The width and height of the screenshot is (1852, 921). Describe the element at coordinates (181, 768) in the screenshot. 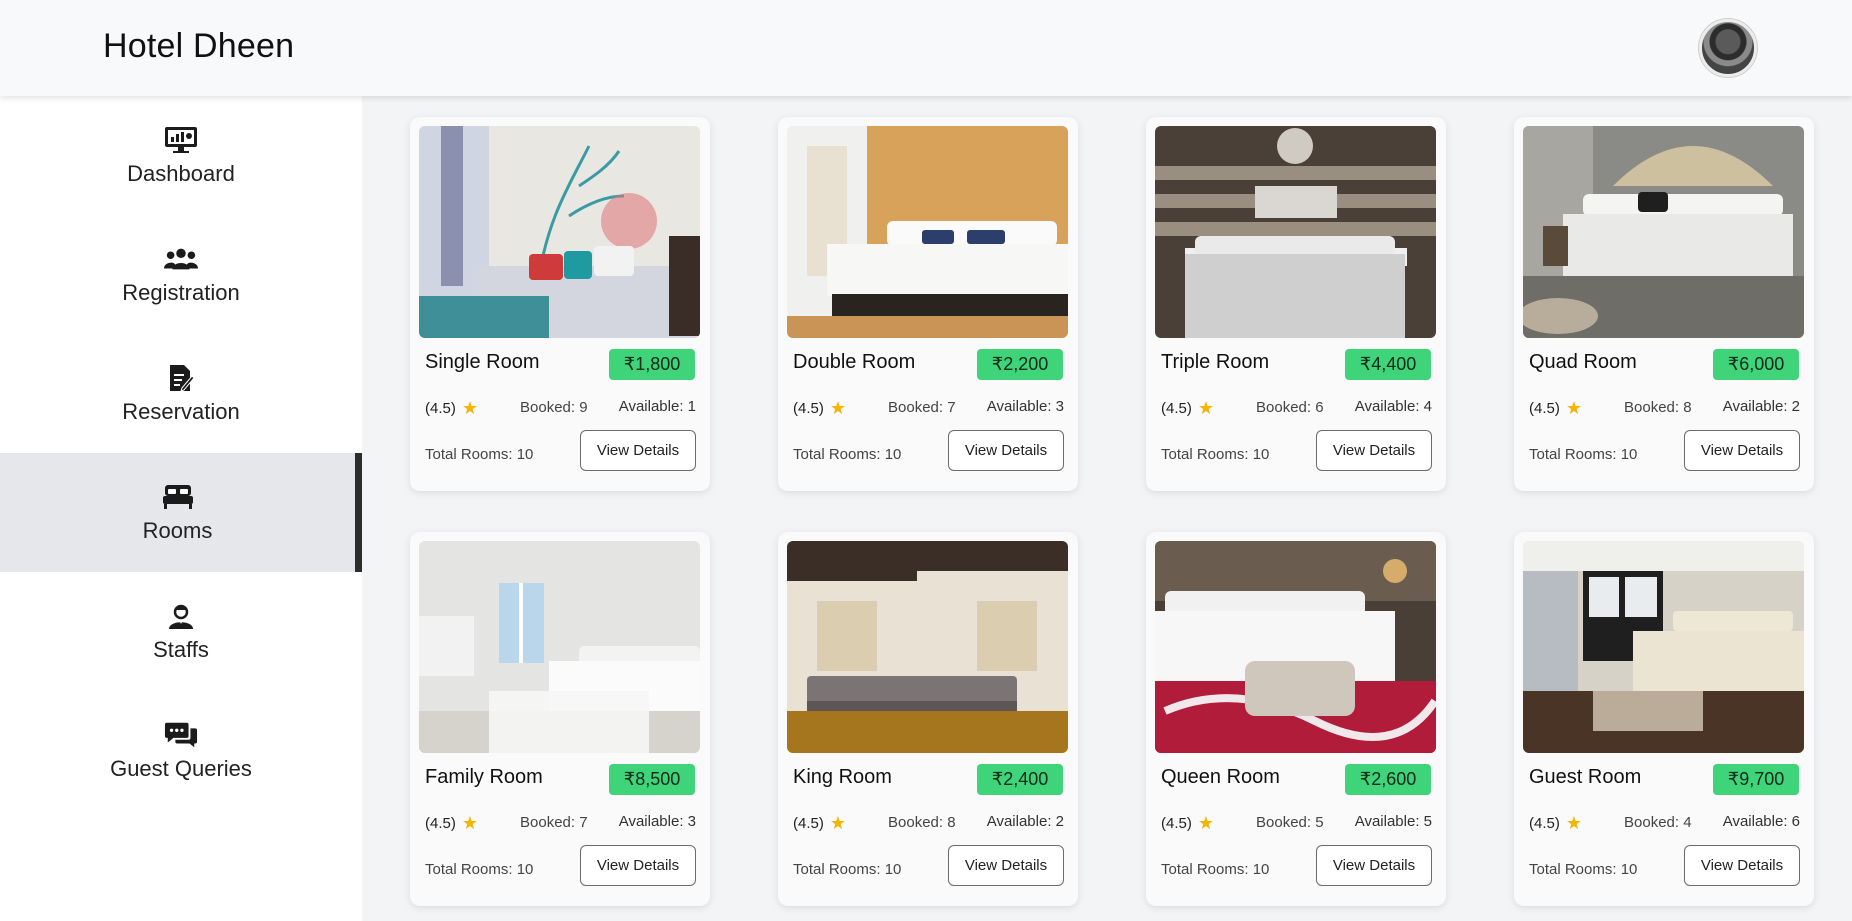

I see `sidebar-item-label: Guest Queries` at that location.